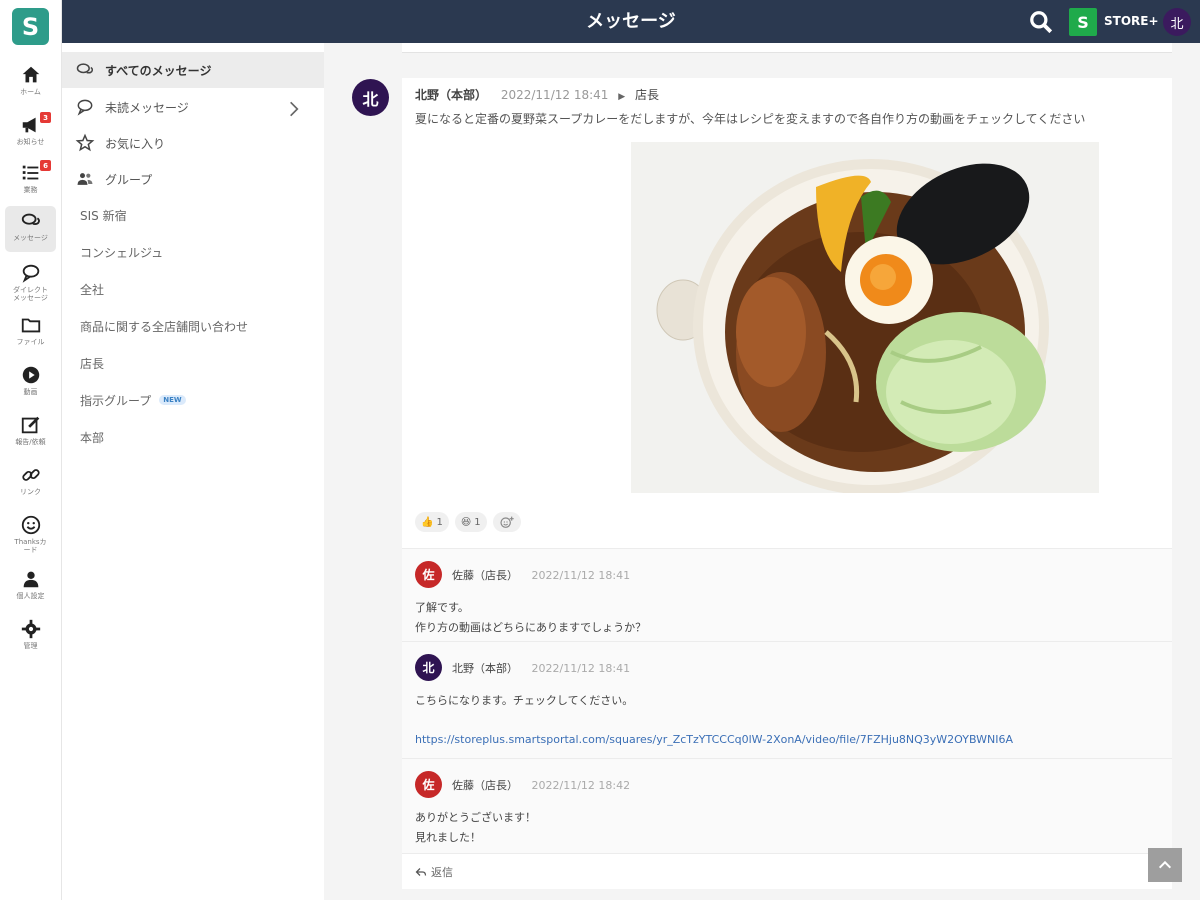 Image resolution: width=1200 pixels, height=900 pixels. Describe the element at coordinates (451, 95) in the screenshot. I see `post-author: 北野（本部）` at that location.